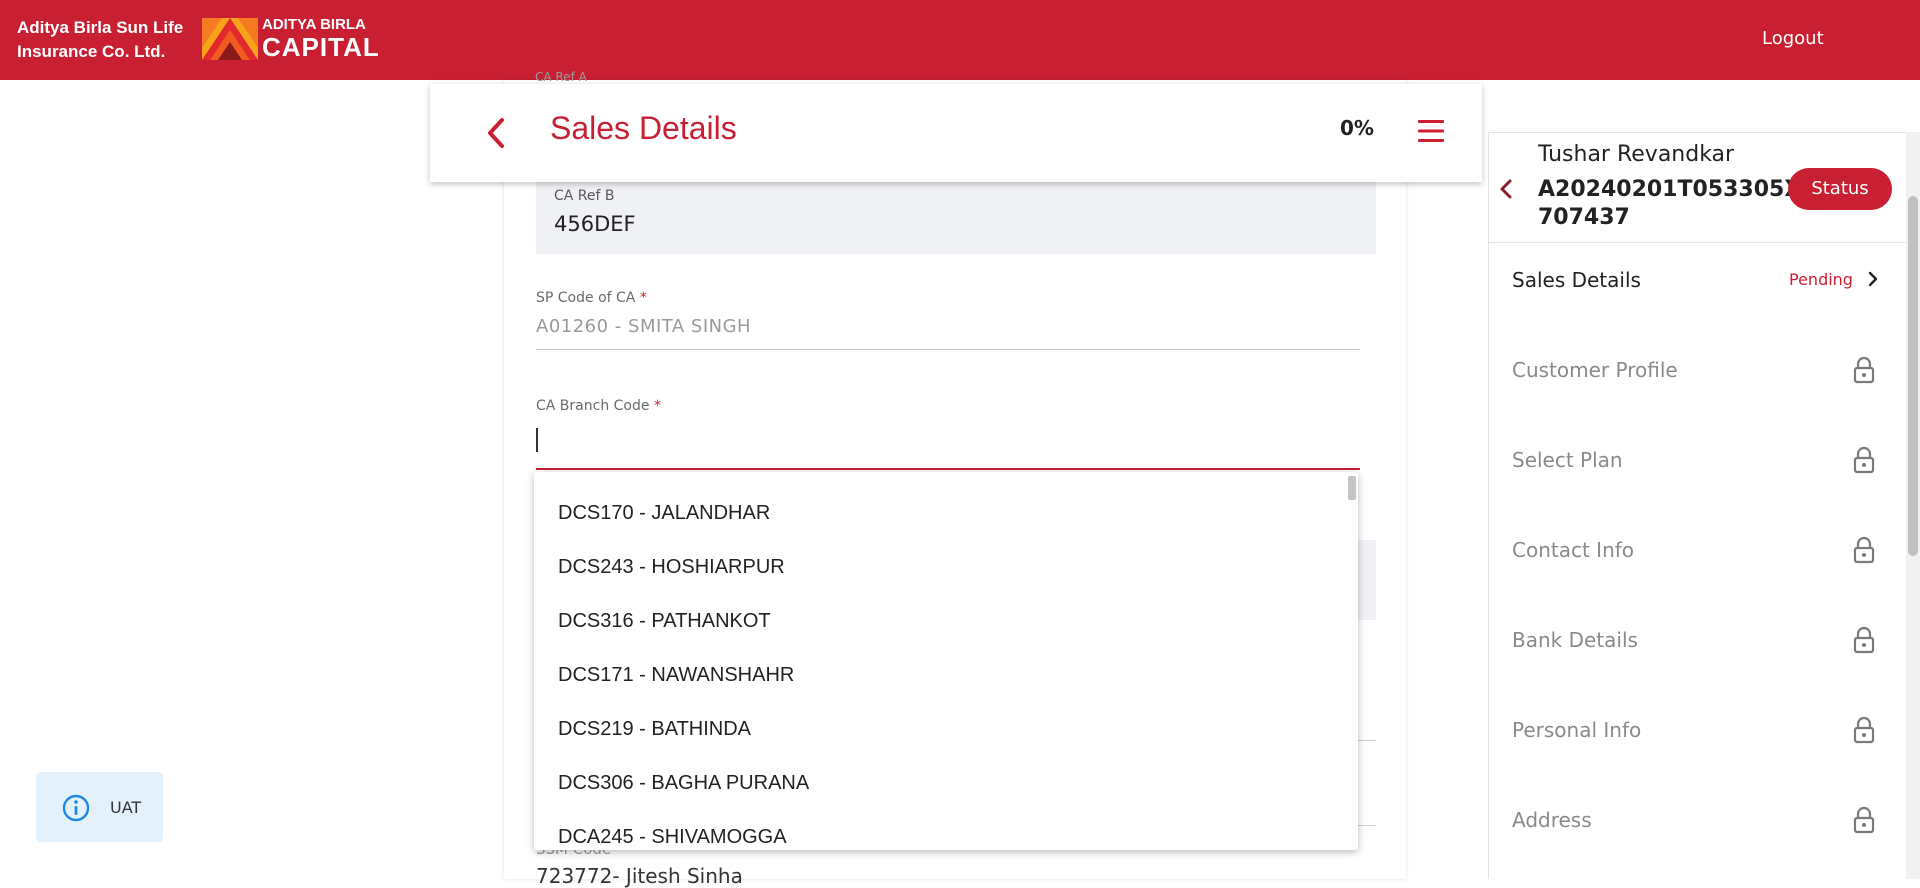 This screenshot has width=1920, height=888. I want to click on aditya-birla-logo-icon, so click(230, 39).